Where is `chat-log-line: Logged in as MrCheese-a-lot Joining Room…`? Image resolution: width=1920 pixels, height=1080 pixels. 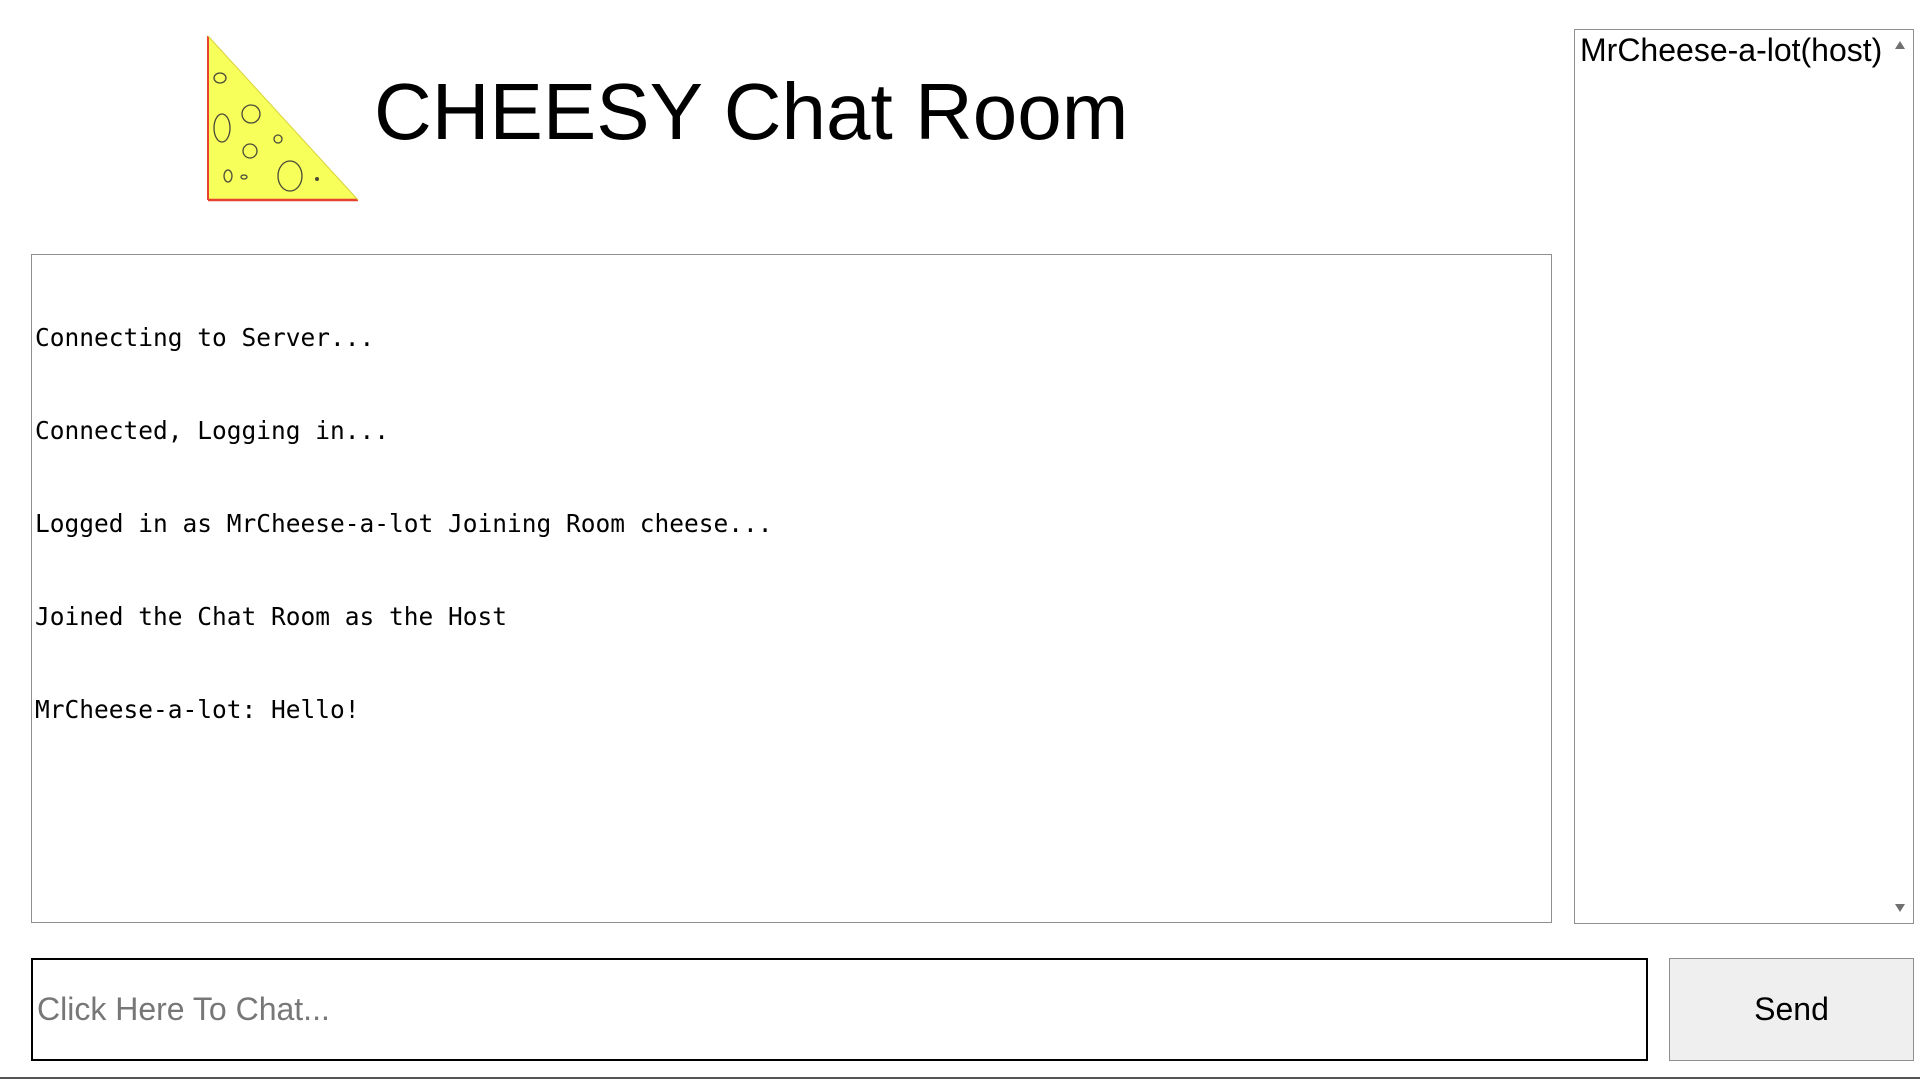 chat-log-line: Logged in as MrCheese-a-lot Joining Room… is located at coordinates (404, 523).